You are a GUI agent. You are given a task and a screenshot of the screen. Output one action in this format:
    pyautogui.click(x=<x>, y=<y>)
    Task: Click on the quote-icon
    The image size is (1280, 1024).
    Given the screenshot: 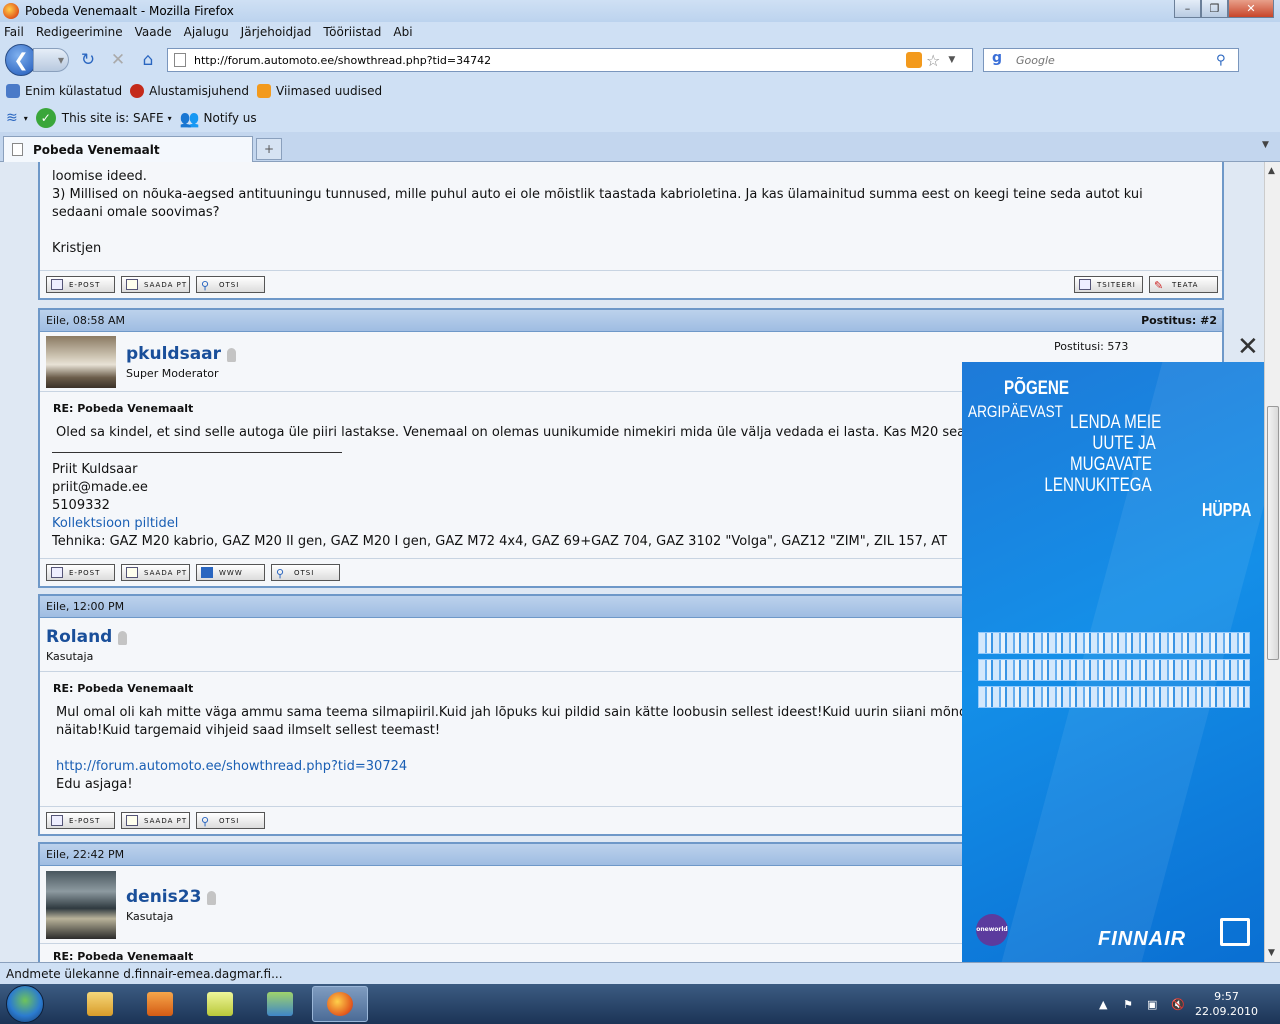 What is the action you would take?
    pyautogui.click(x=1085, y=284)
    